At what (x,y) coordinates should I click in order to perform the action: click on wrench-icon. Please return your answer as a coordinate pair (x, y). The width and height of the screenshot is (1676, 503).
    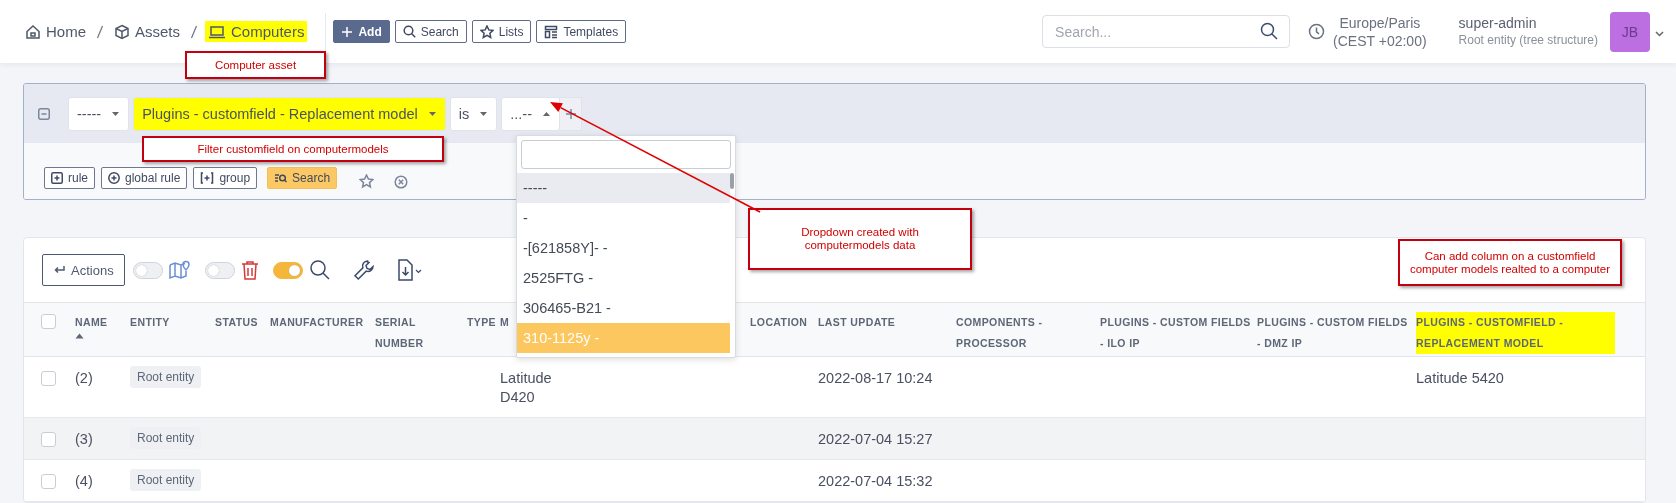
    Looking at the image, I should click on (363, 270).